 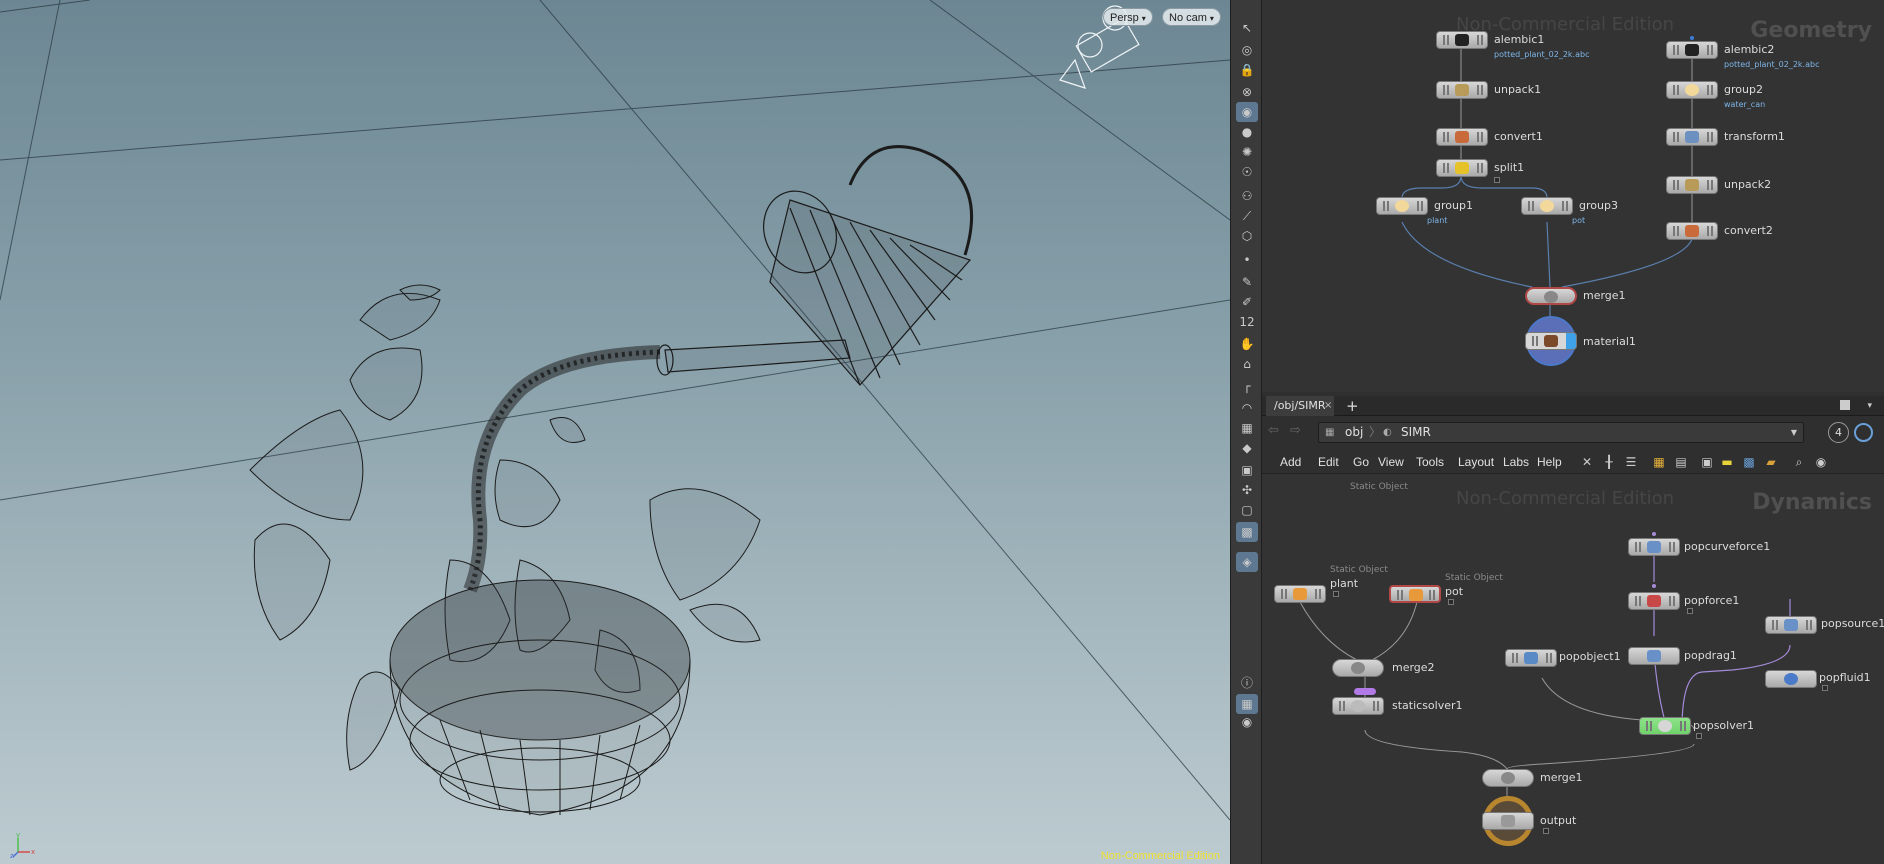 What do you see at coordinates (1391, 462) in the screenshot?
I see `menu-view: View` at bounding box center [1391, 462].